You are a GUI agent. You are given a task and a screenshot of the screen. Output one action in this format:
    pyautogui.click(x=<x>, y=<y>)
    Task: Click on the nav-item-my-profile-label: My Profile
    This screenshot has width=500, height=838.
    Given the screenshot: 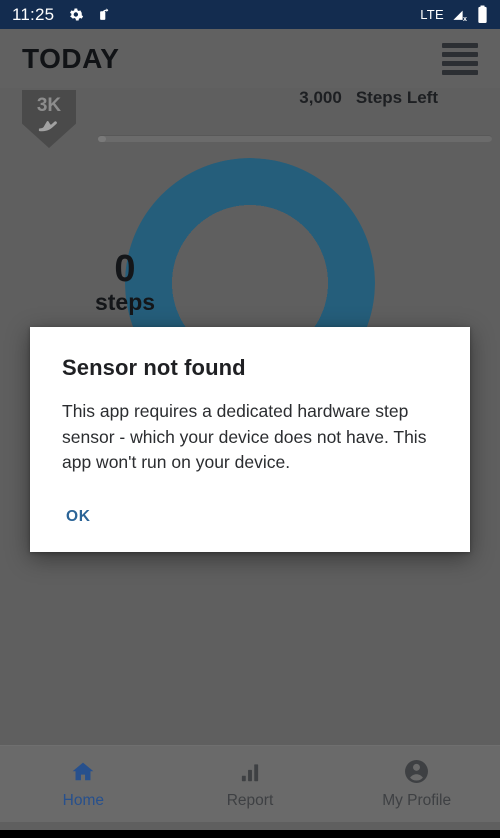 What is the action you would take?
    pyautogui.click(x=417, y=800)
    